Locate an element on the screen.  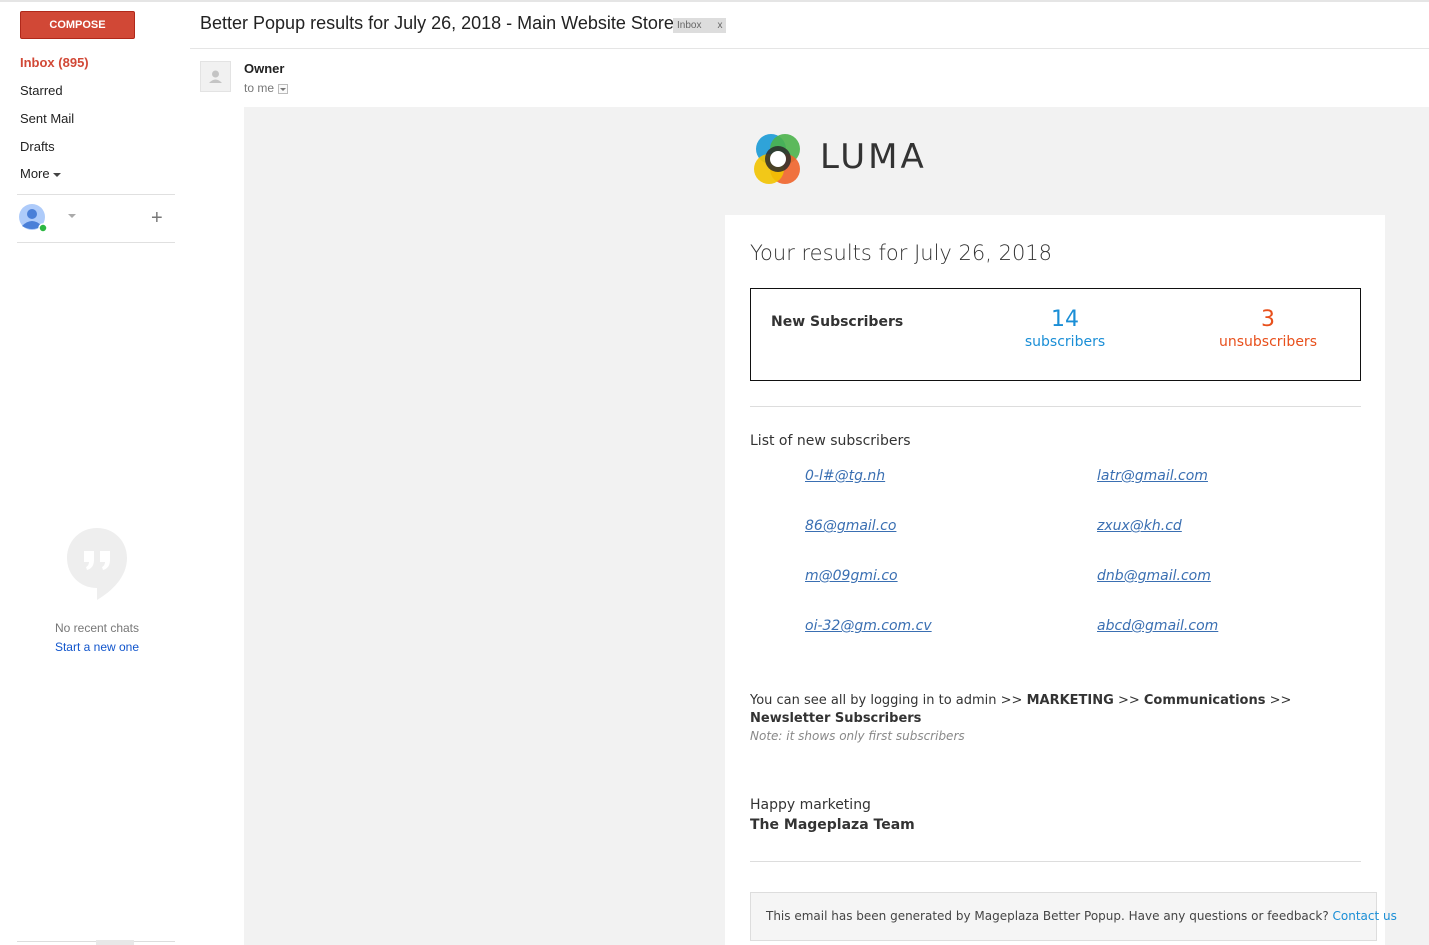
chevron-down-icon is located at coordinates (56, 174).